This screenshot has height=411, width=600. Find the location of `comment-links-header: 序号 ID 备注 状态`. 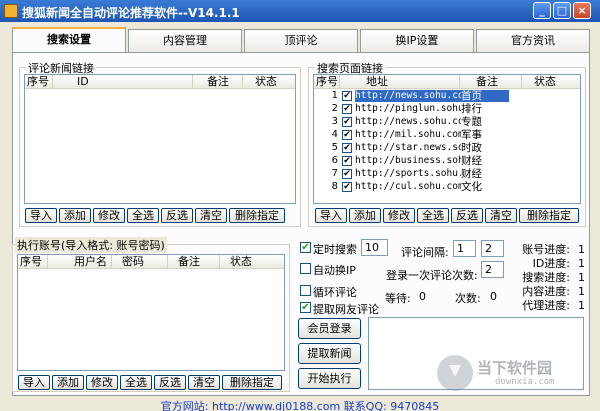

comment-links-header: 序号 ID 备注 状态 is located at coordinates (160, 82).